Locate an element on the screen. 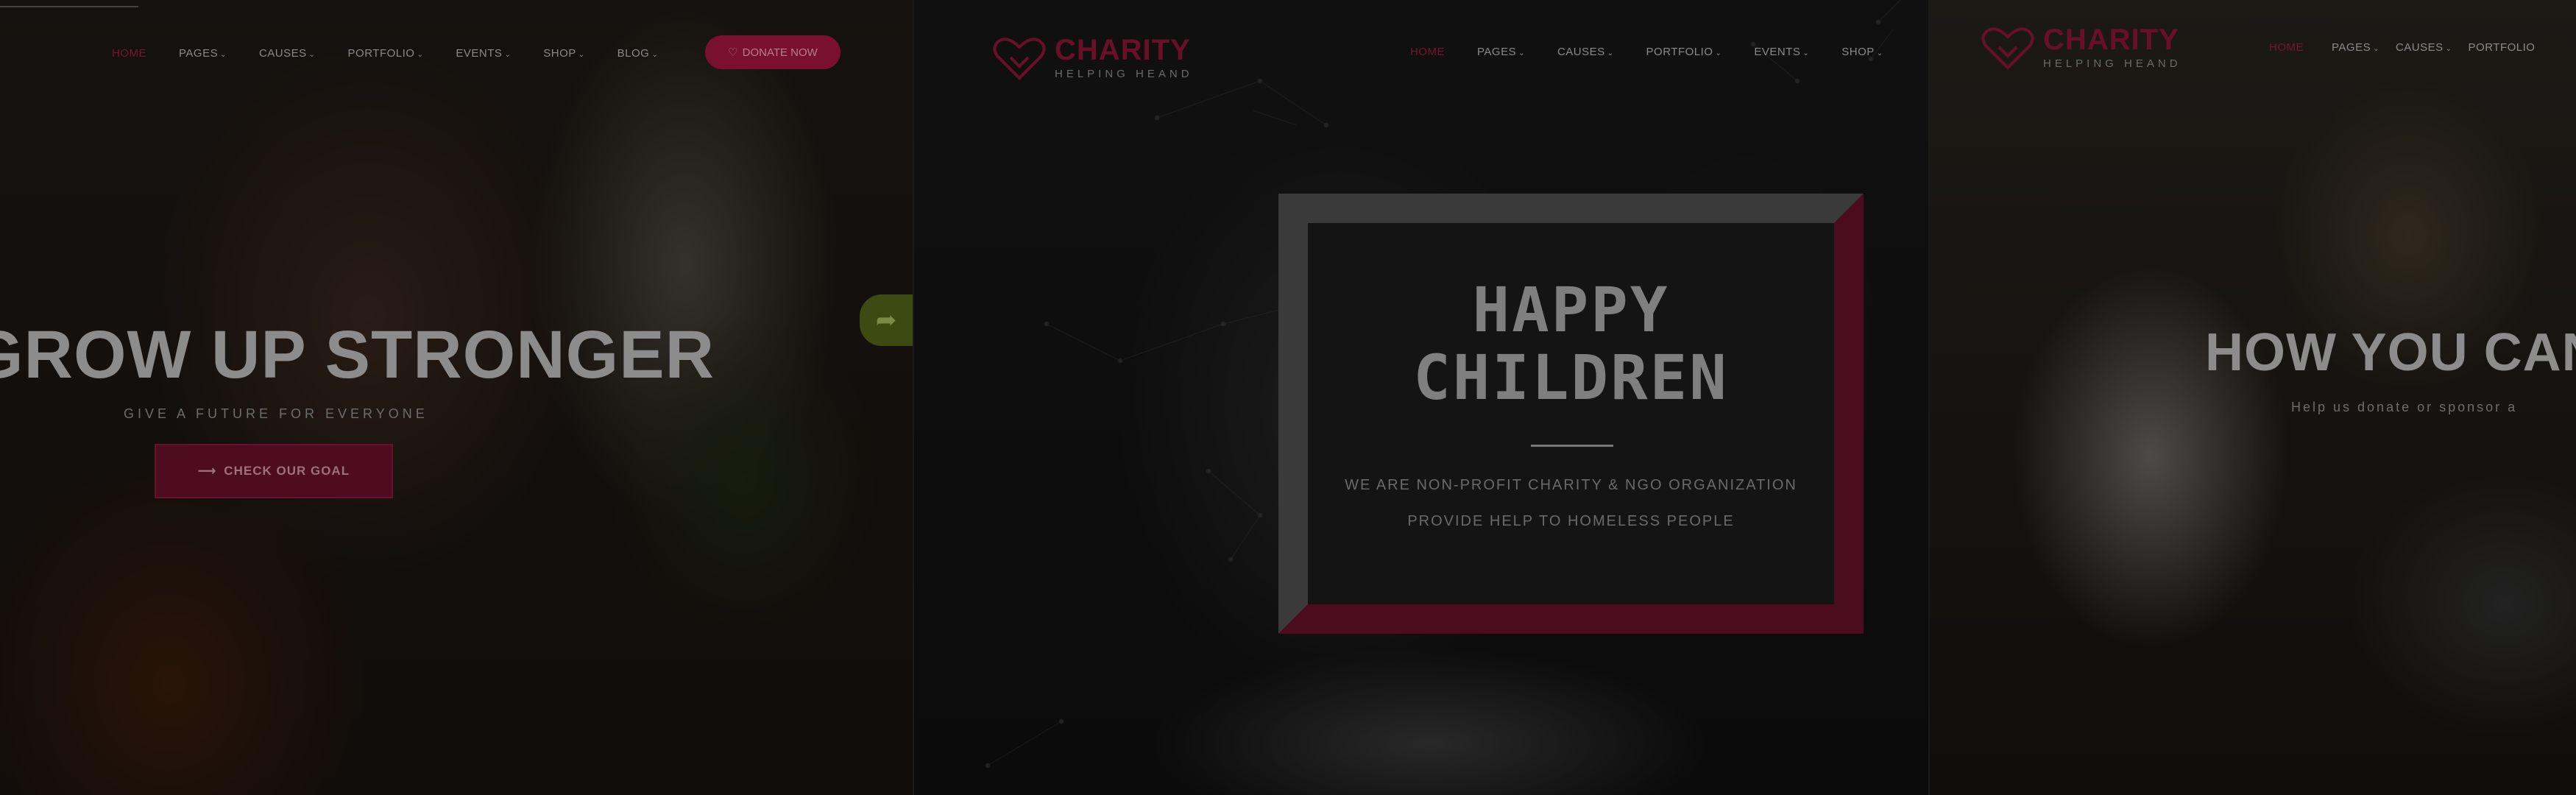 The image size is (2576, 795). hero-headline: GROW UP STRONGER is located at coordinates (357, 354).